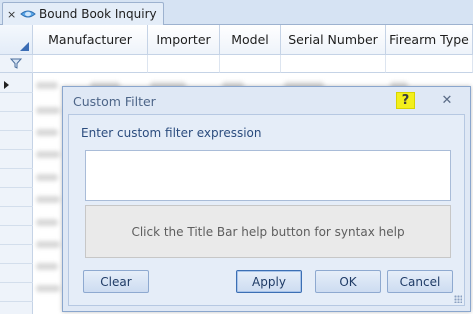 This screenshot has width=473, height=314. I want to click on tab-close-icon: ×, so click(12, 14).